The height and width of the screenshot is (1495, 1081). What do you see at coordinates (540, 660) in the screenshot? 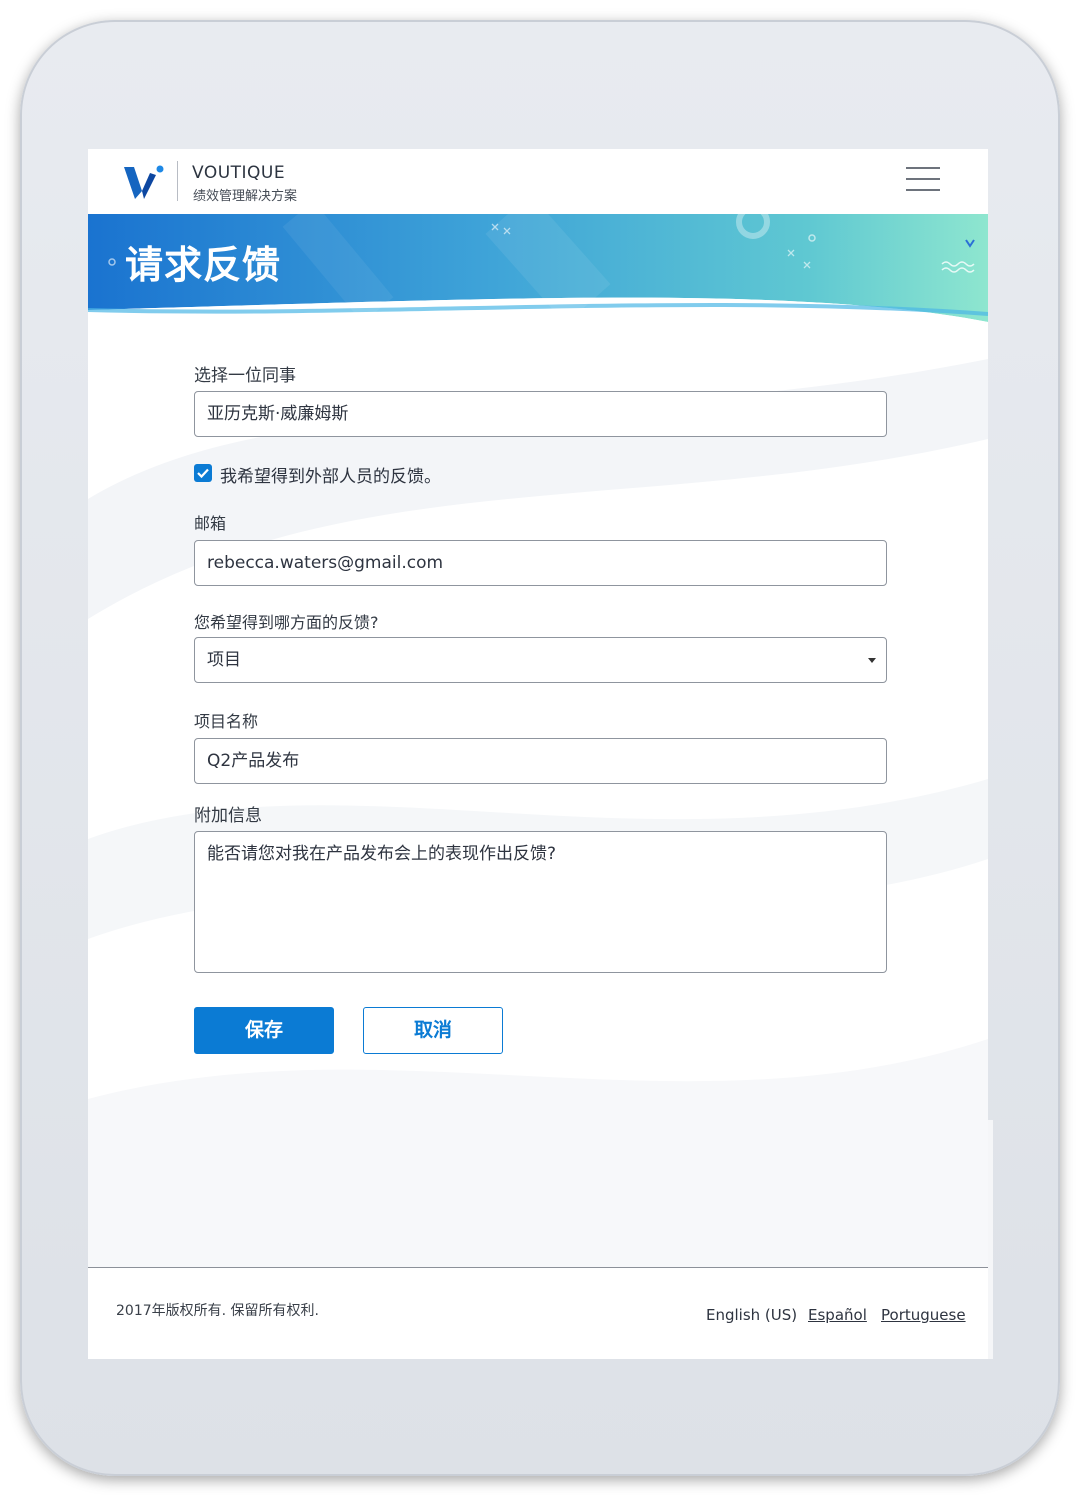
I see `feedback-type-select: 项目` at bounding box center [540, 660].